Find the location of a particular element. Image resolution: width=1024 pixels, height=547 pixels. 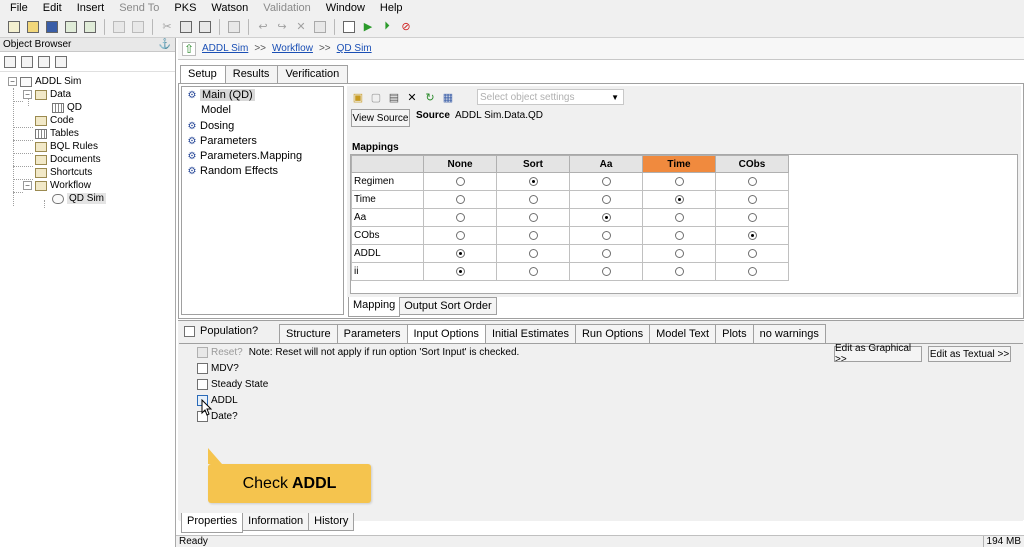

mdv-checkbox is located at coordinates (202, 368).